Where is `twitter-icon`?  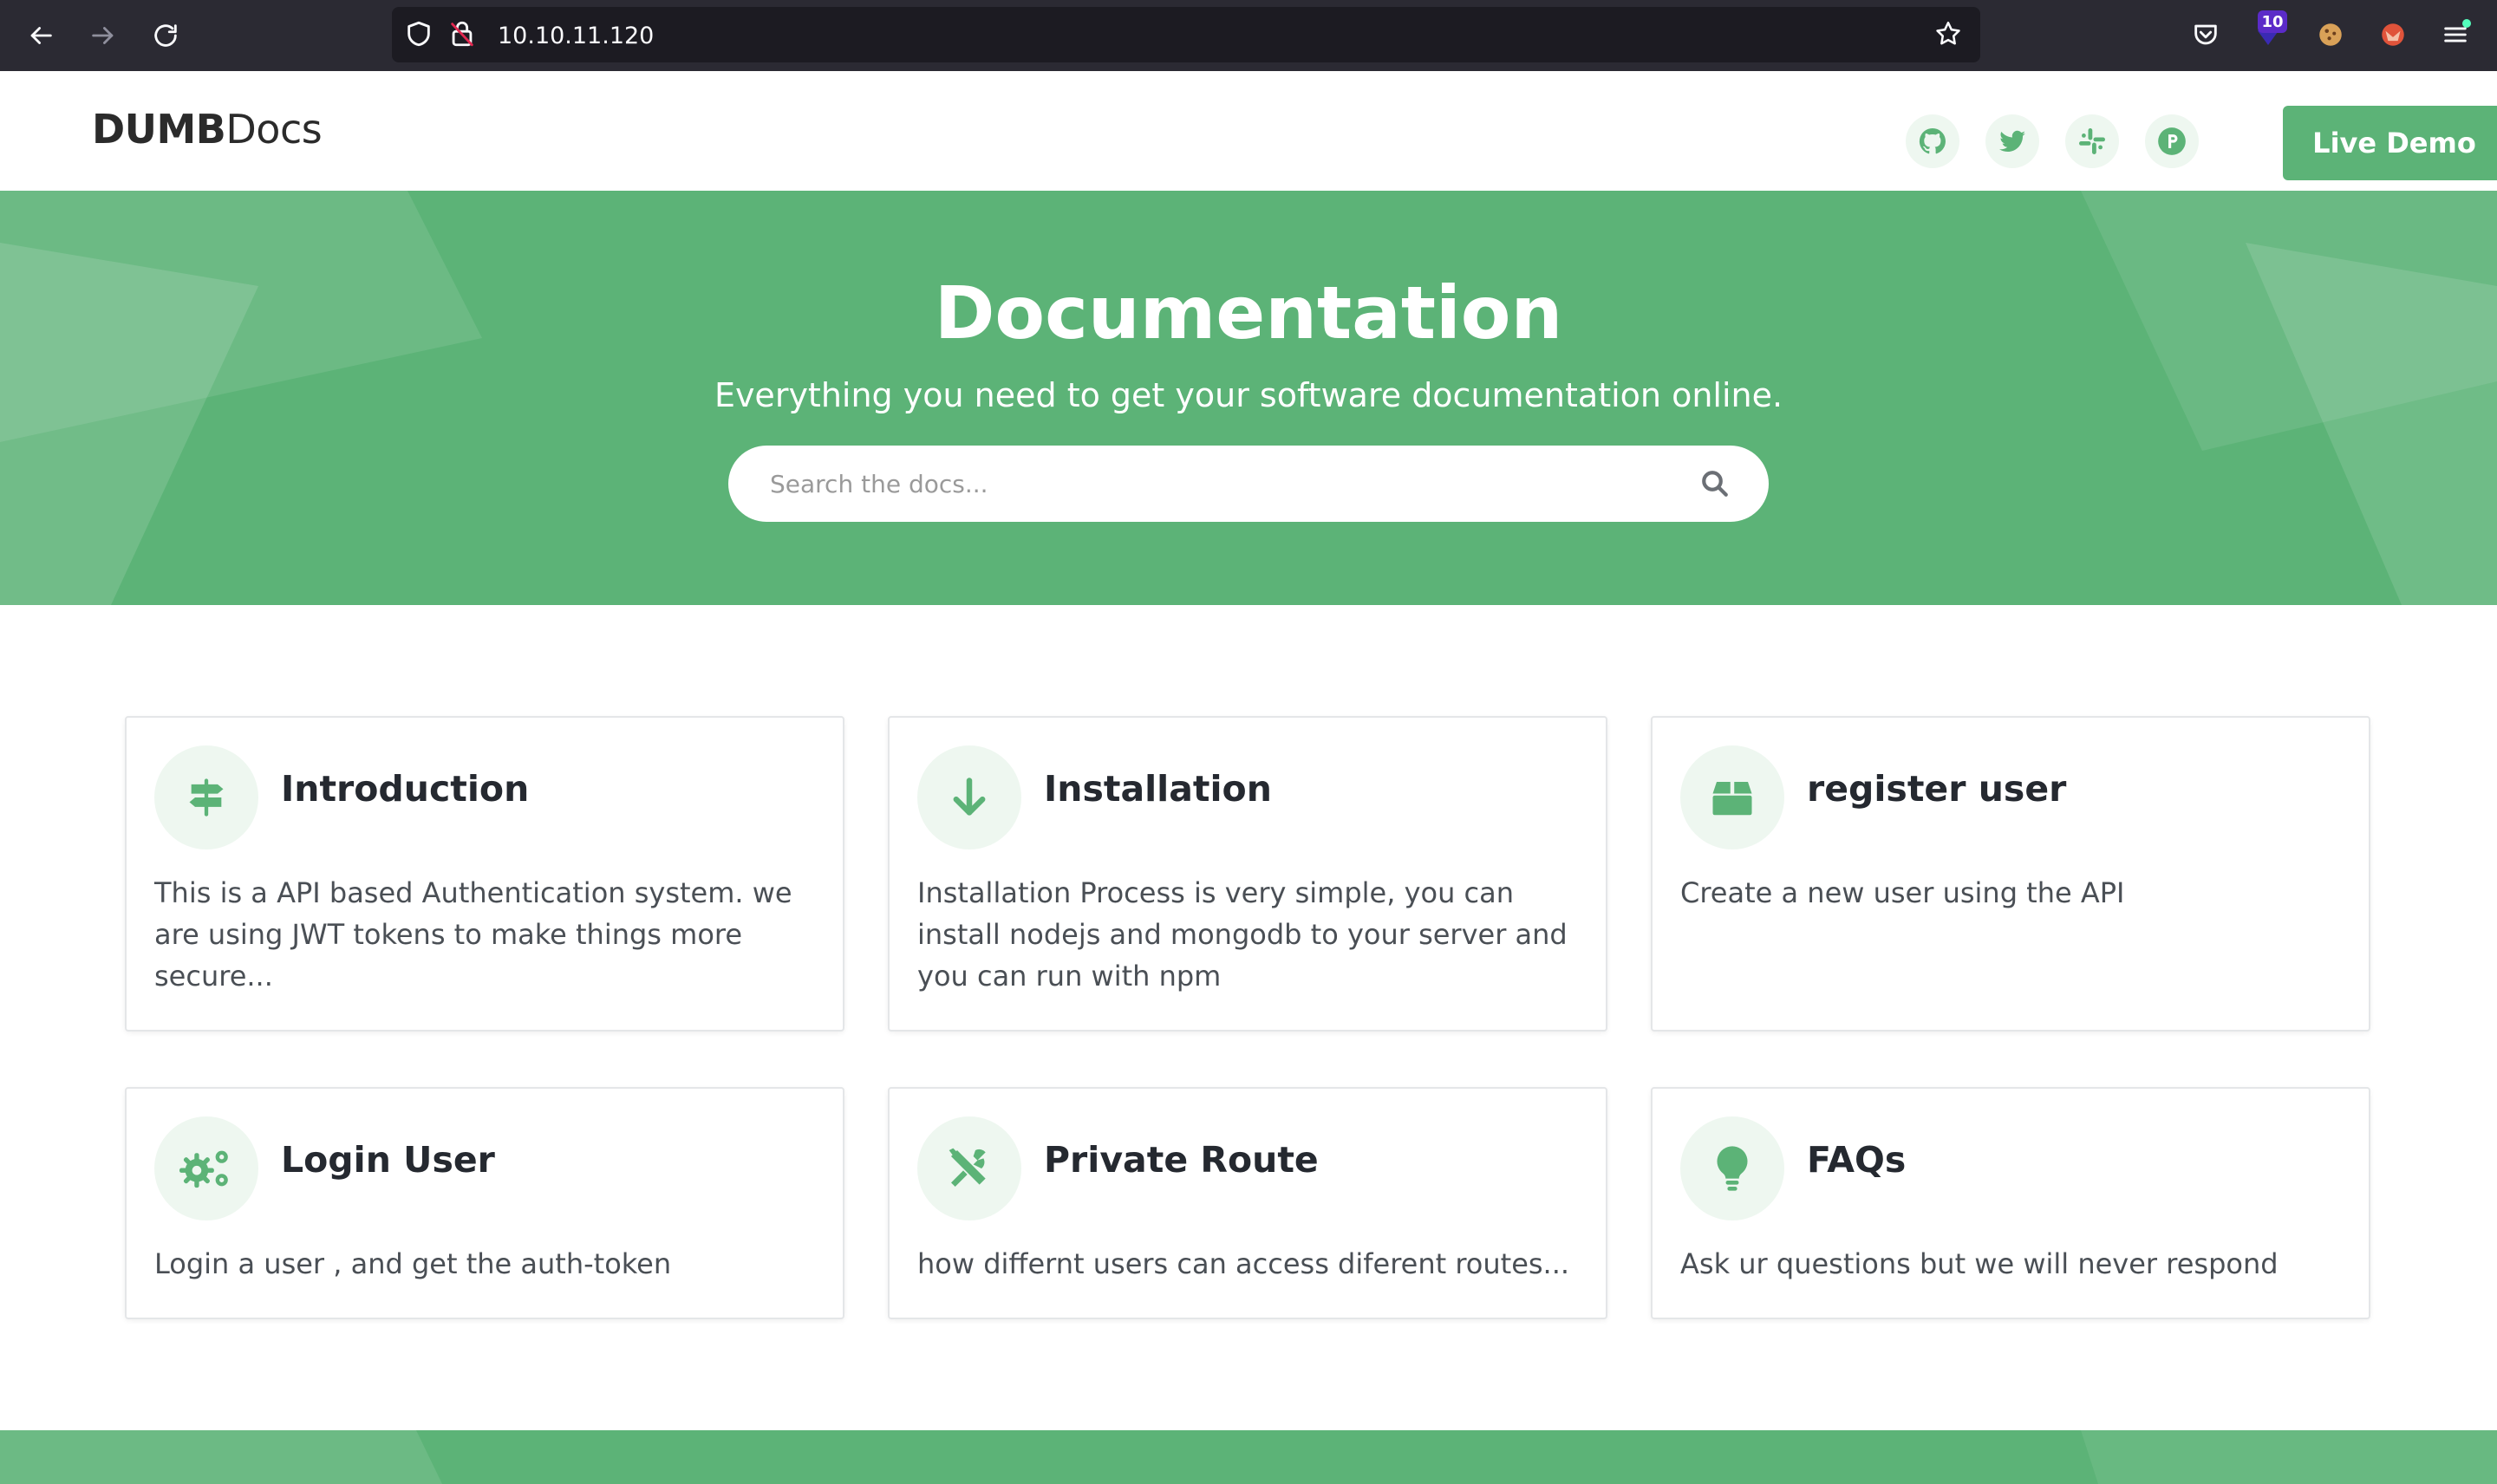
twitter-icon is located at coordinates (2012, 141).